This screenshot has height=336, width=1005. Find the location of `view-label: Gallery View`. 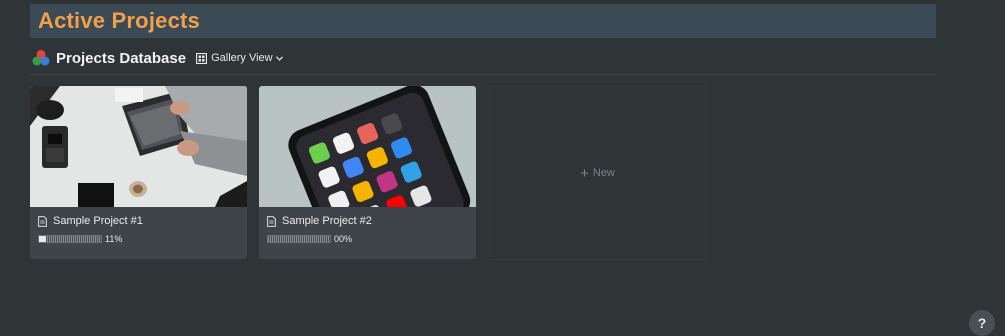

view-label: Gallery View is located at coordinates (242, 58).